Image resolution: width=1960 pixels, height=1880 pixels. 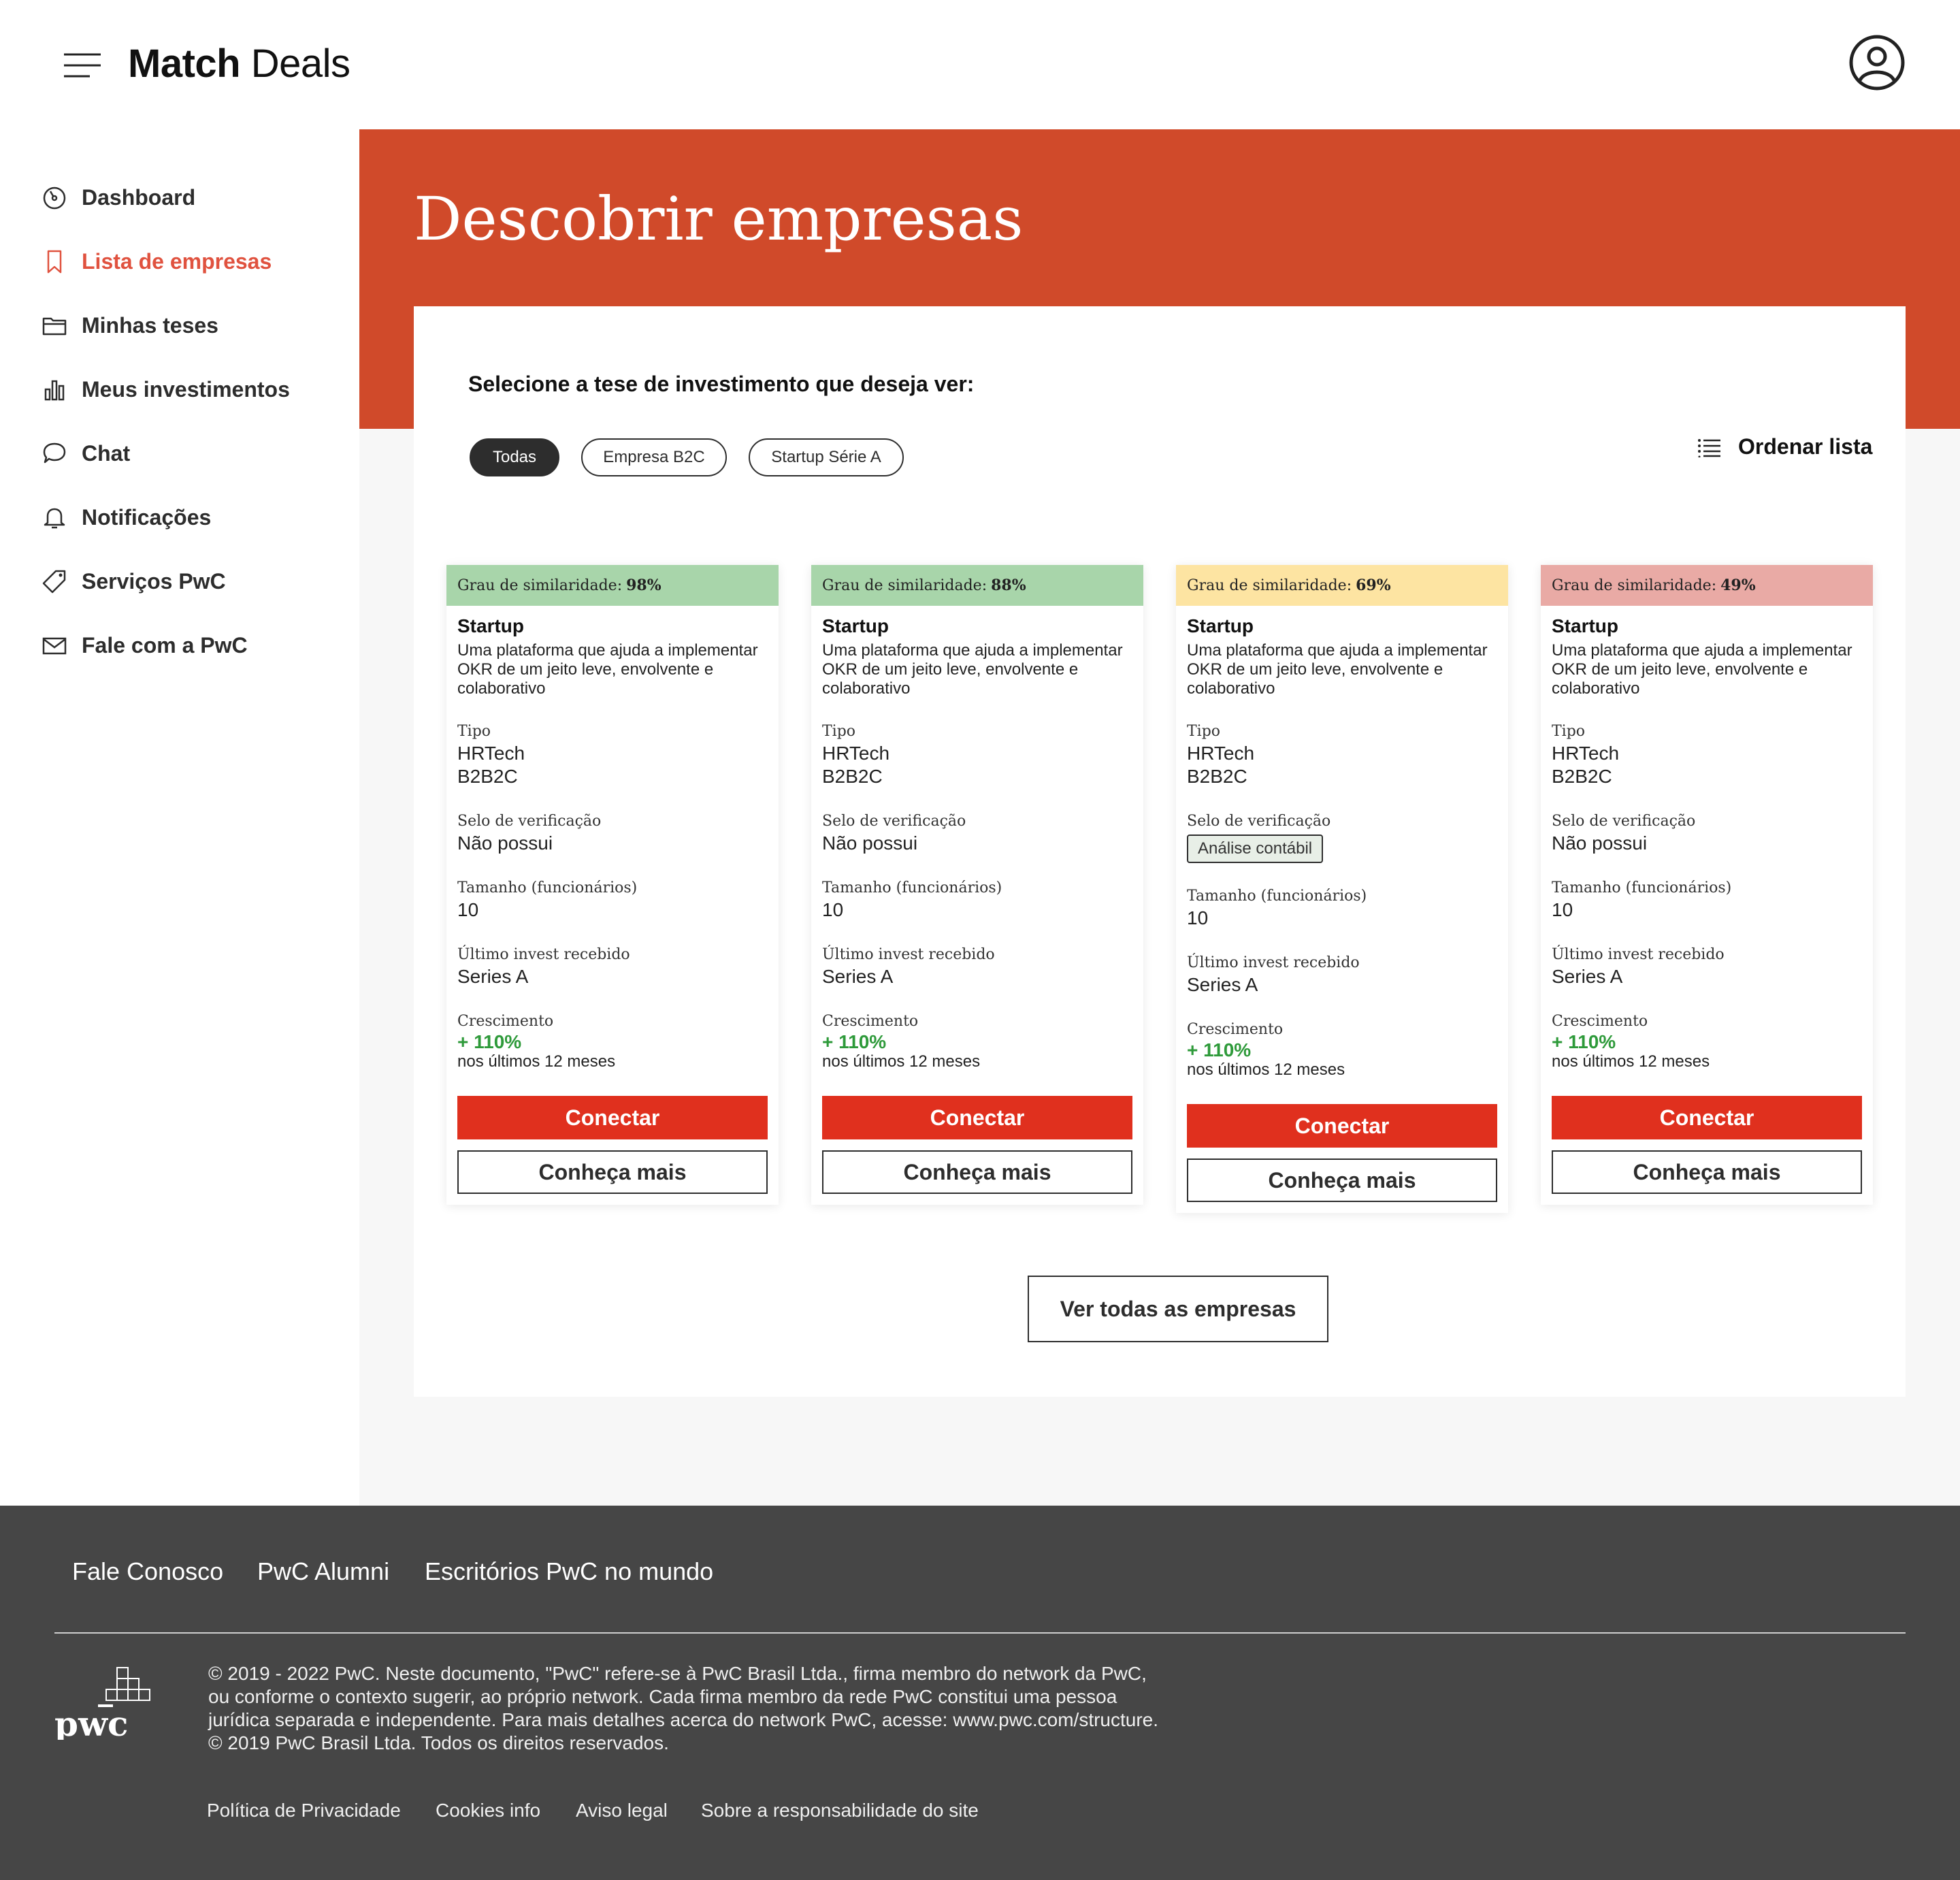 What do you see at coordinates (1221, 754) in the screenshot?
I see `type-value: HRTech` at bounding box center [1221, 754].